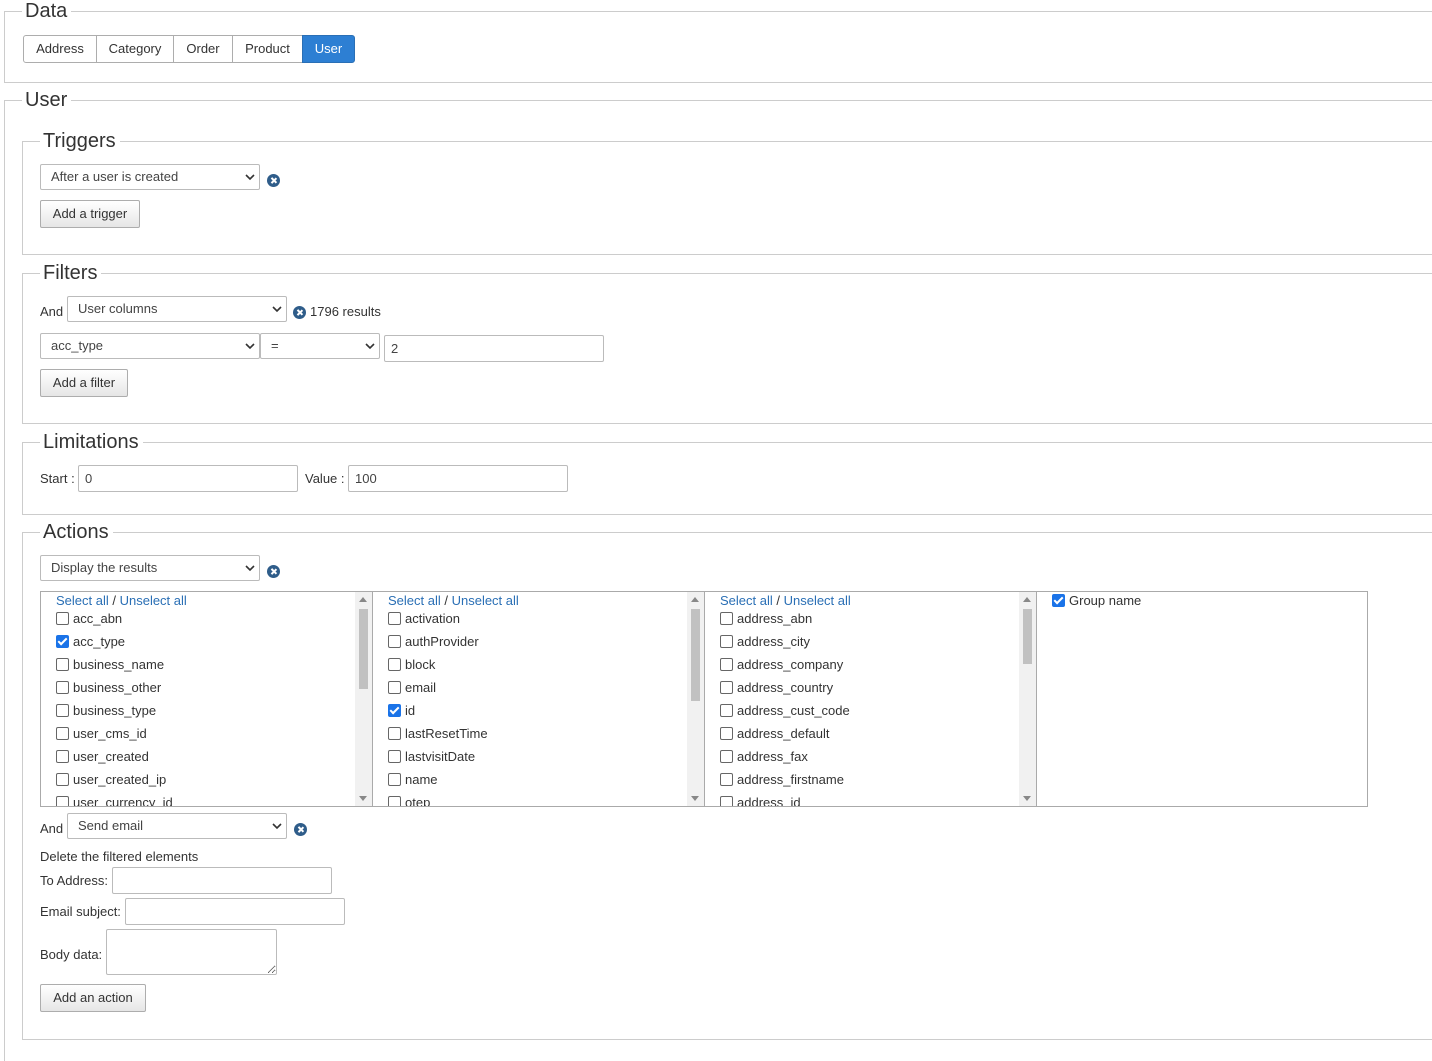 The height and width of the screenshot is (1061, 1432). Describe the element at coordinates (760, 800) in the screenshot. I see `column-option: address_id` at that location.